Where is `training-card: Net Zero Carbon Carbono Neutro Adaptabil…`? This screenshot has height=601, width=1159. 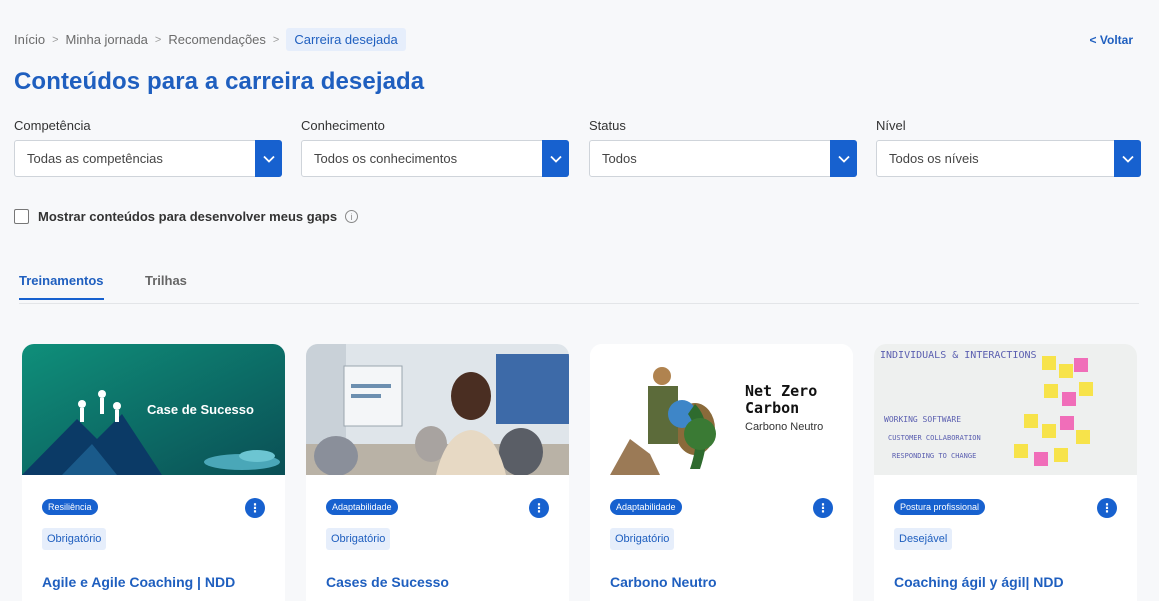 training-card: Net Zero Carbon Carbono Neutro Adaptabil… is located at coordinates (721, 472).